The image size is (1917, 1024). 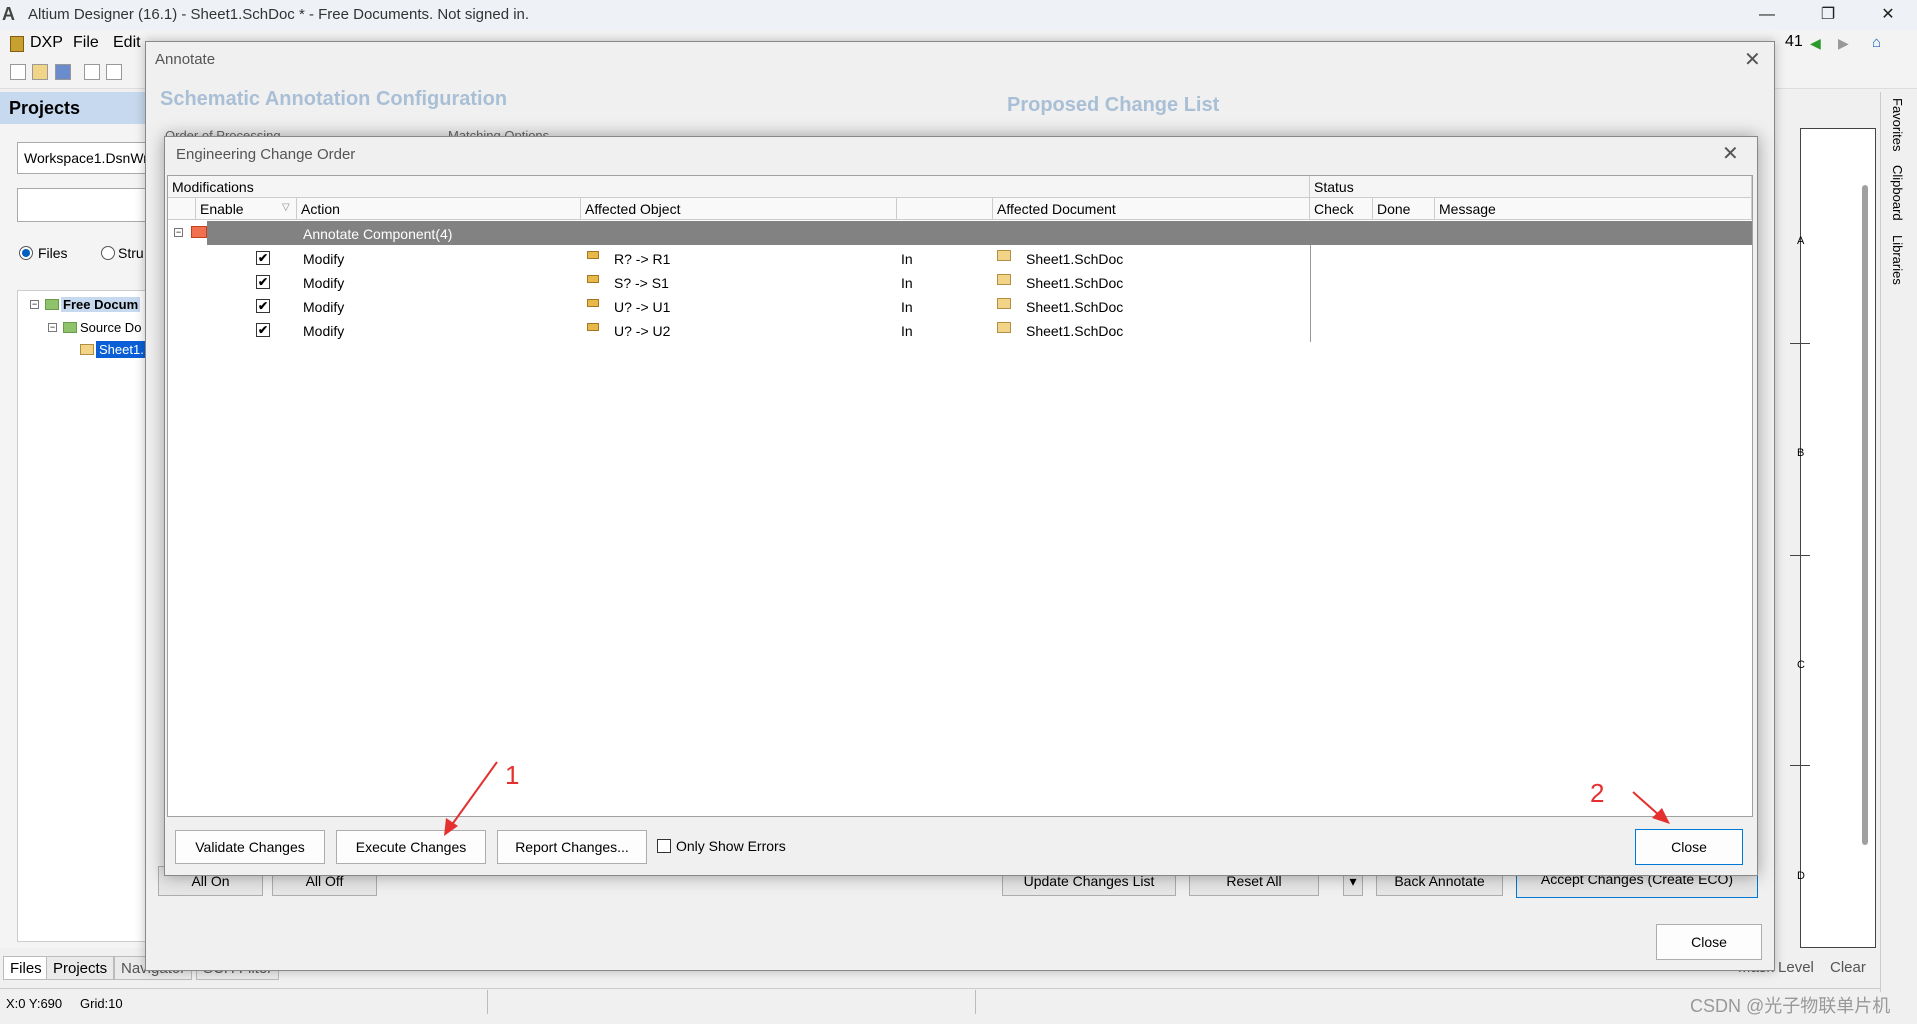 What do you see at coordinates (1057, 798) in the screenshot?
I see `annotation-arrows` at bounding box center [1057, 798].